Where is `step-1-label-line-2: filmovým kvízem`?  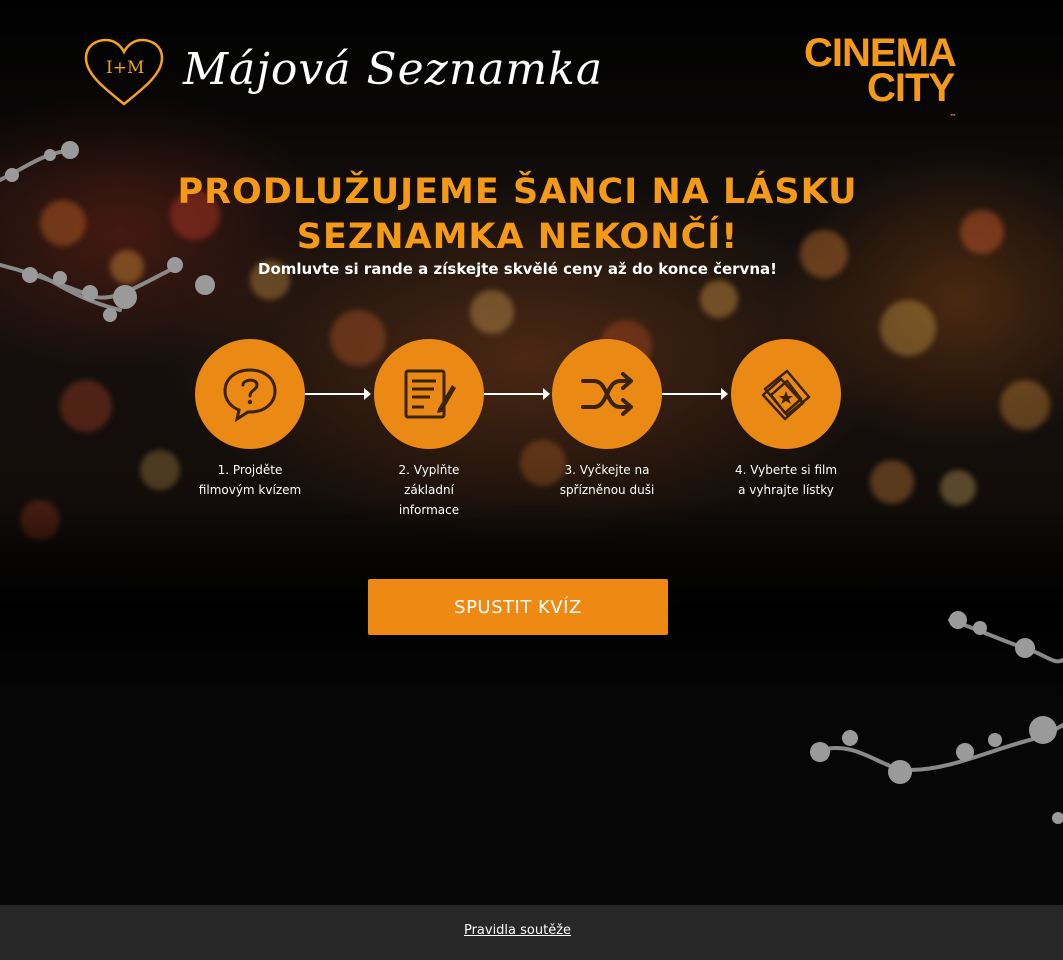 step-1-label-line-2: filmovým kvízem is located at coordinates (250, 490).